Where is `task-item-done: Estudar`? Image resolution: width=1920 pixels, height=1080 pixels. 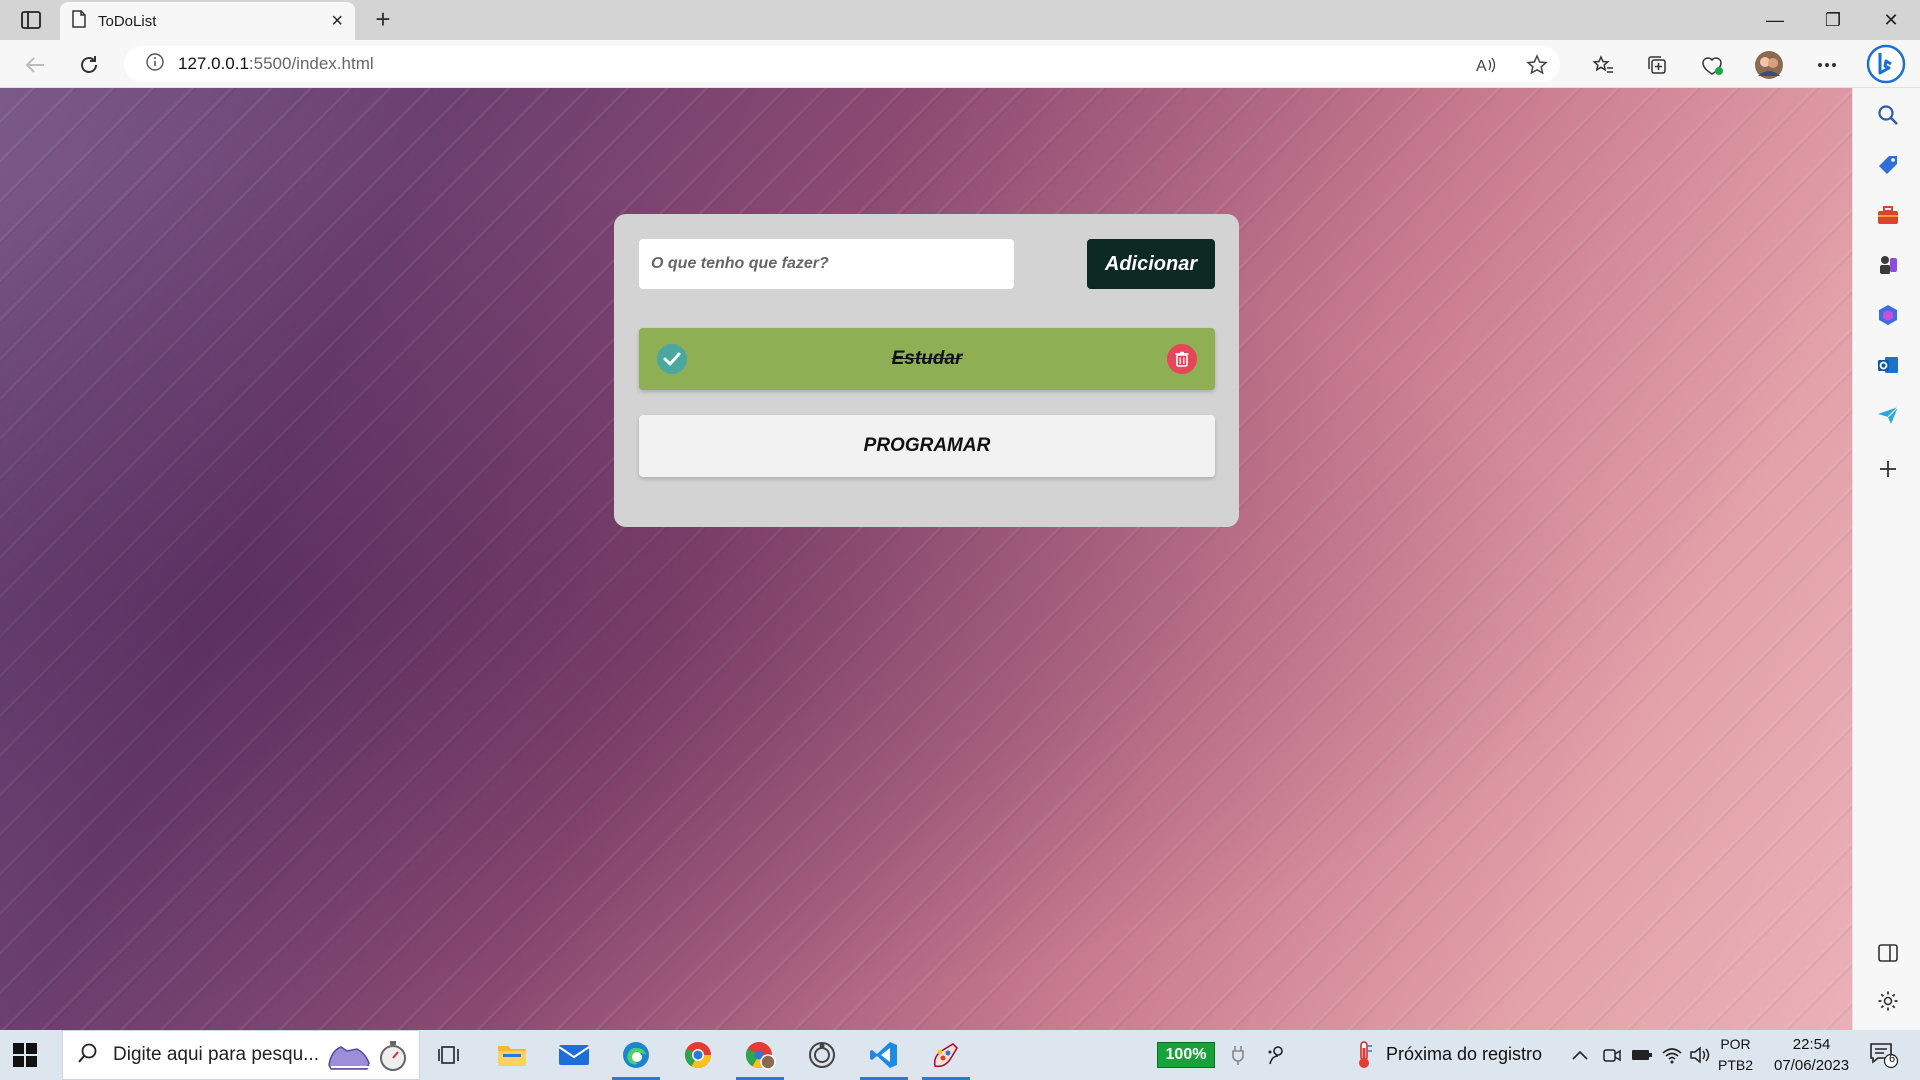
task-item-done: Estudar is located at coordinates (927, 359).